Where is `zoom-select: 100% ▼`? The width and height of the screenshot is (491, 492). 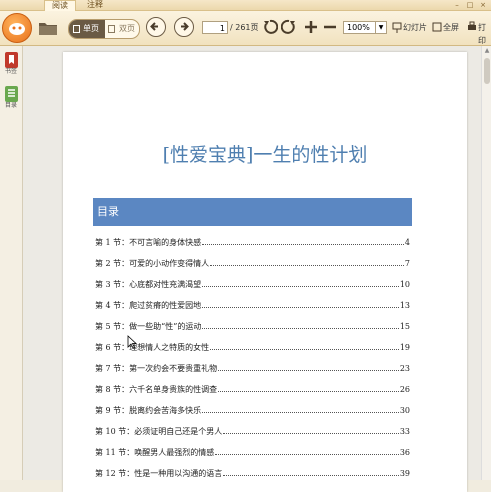
zoom-select: 100% ▼ is located at coordinates (365, 27).